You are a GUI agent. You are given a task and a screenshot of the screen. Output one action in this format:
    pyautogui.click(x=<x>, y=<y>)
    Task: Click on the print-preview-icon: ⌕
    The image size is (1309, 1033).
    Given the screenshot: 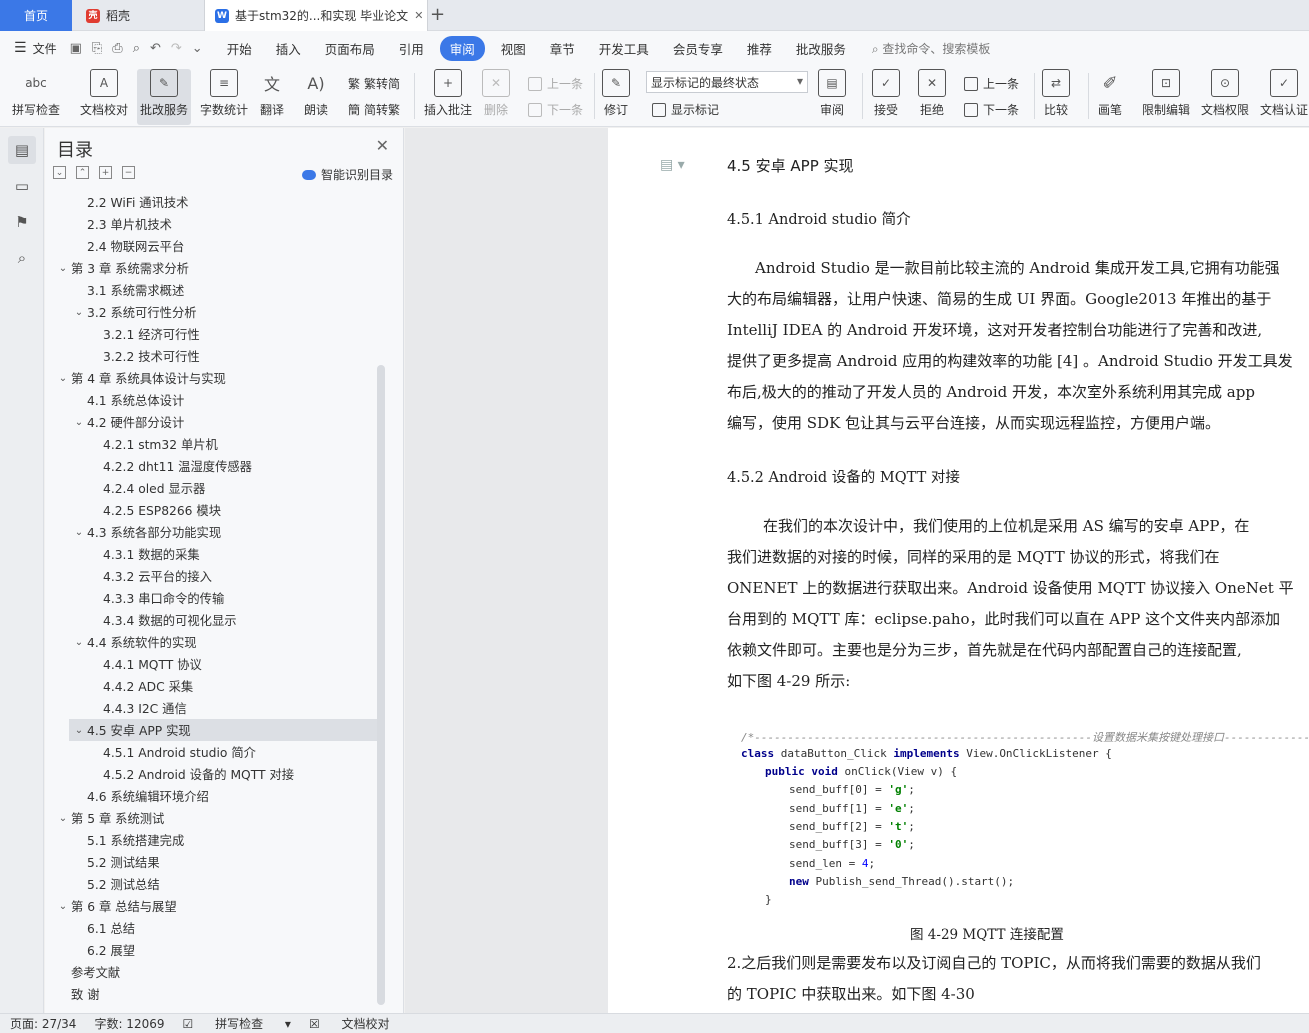 What is the action you would take?
    pyautogui.click(x=136, y=48)
    